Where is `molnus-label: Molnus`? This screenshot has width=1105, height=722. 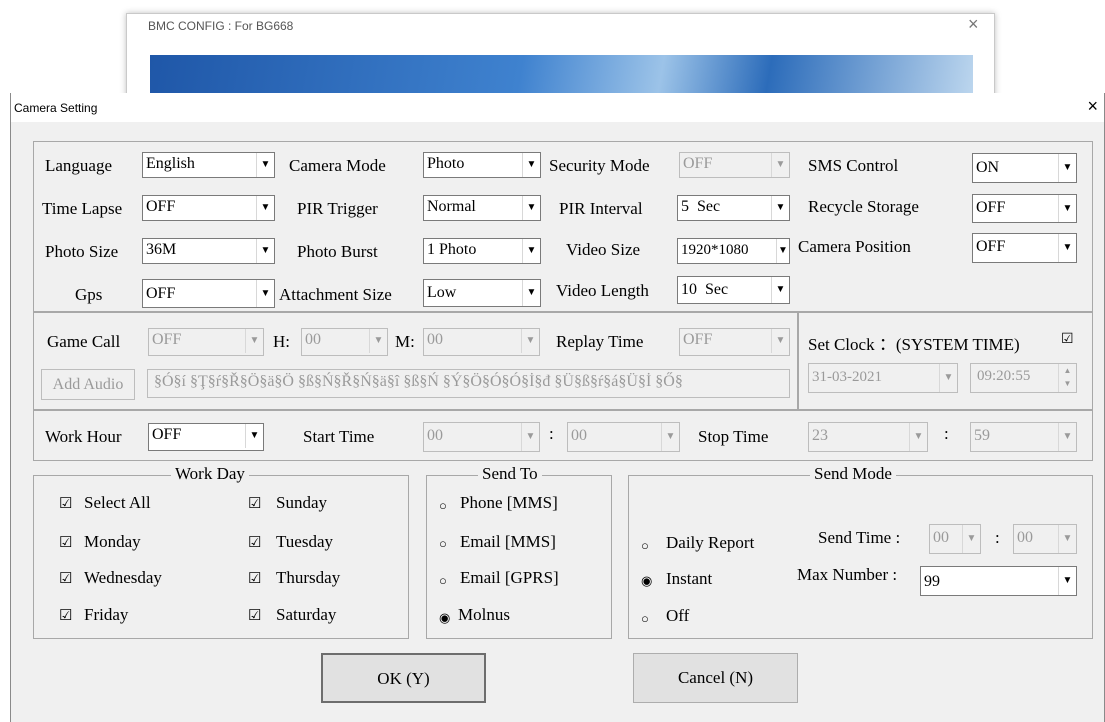 molnus-label: Molnus is located at coordinates (484, 615).